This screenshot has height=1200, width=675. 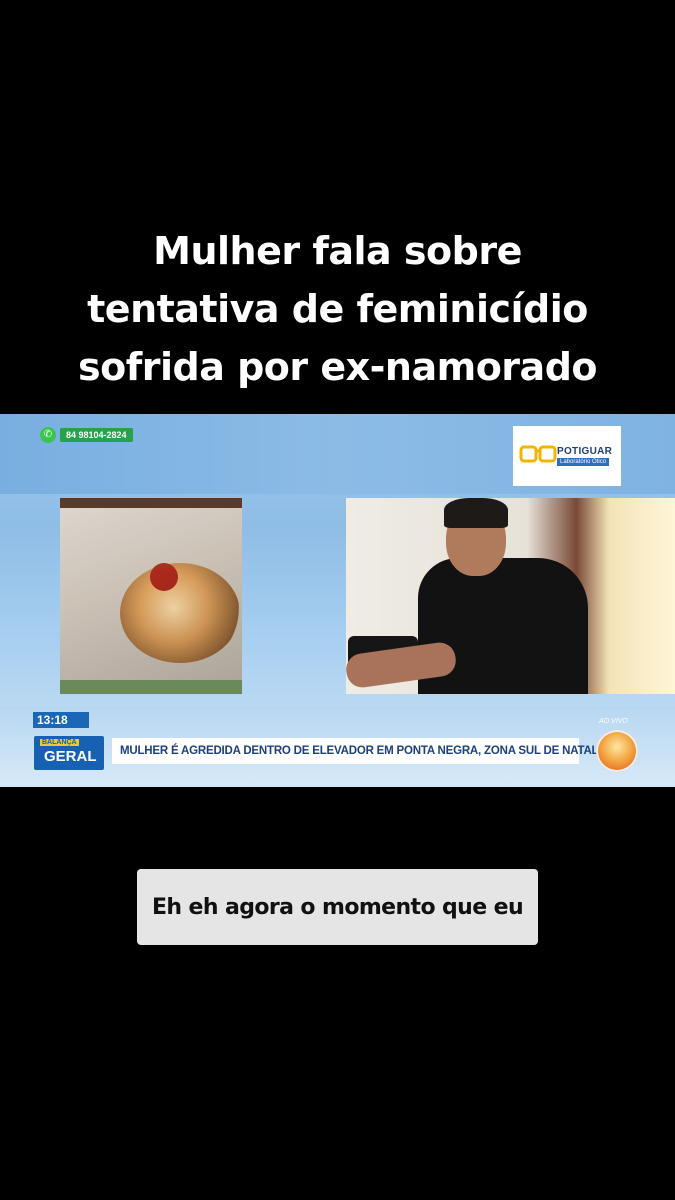 What do you see at coordinates (337, 367) in the screenshot?
I see `headline-line-3: sofrida por ex-namorado` at bounding box center [337, 367].